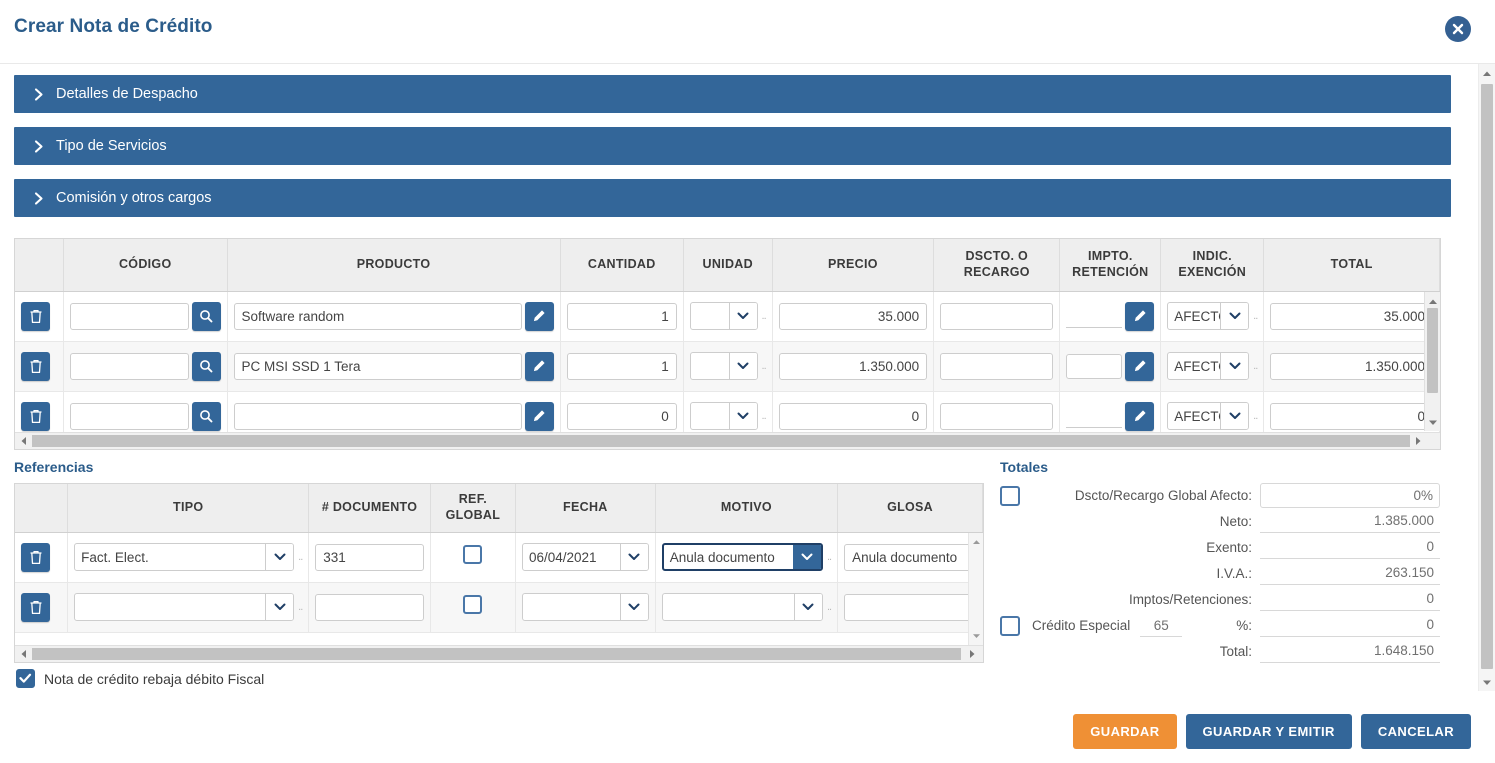  I want to click on col-header-codigo: CÓDIGO, so click(145, 265).